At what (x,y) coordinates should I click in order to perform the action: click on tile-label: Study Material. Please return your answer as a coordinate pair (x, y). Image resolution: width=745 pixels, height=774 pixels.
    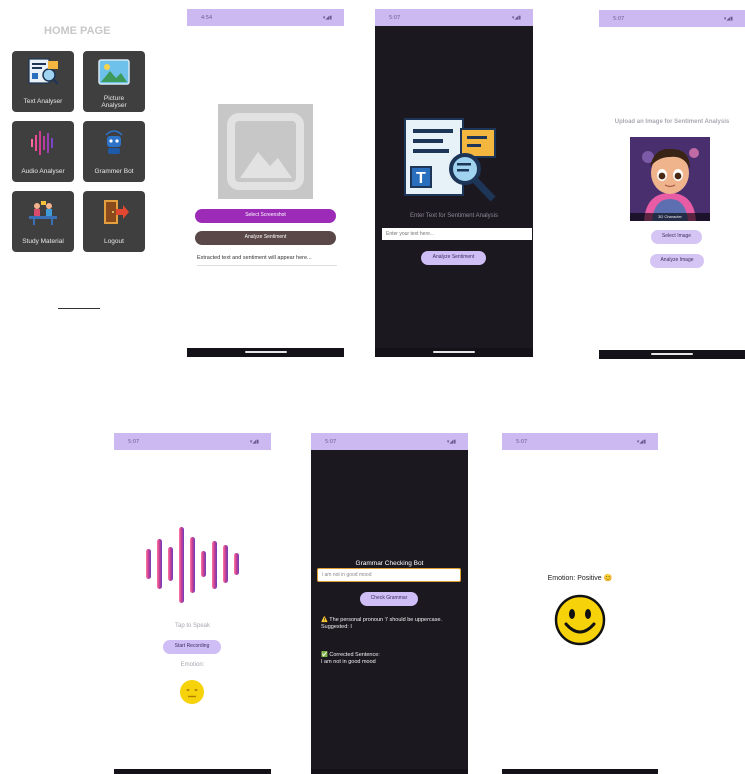
    Looking at the image, I should click on (43, 241).